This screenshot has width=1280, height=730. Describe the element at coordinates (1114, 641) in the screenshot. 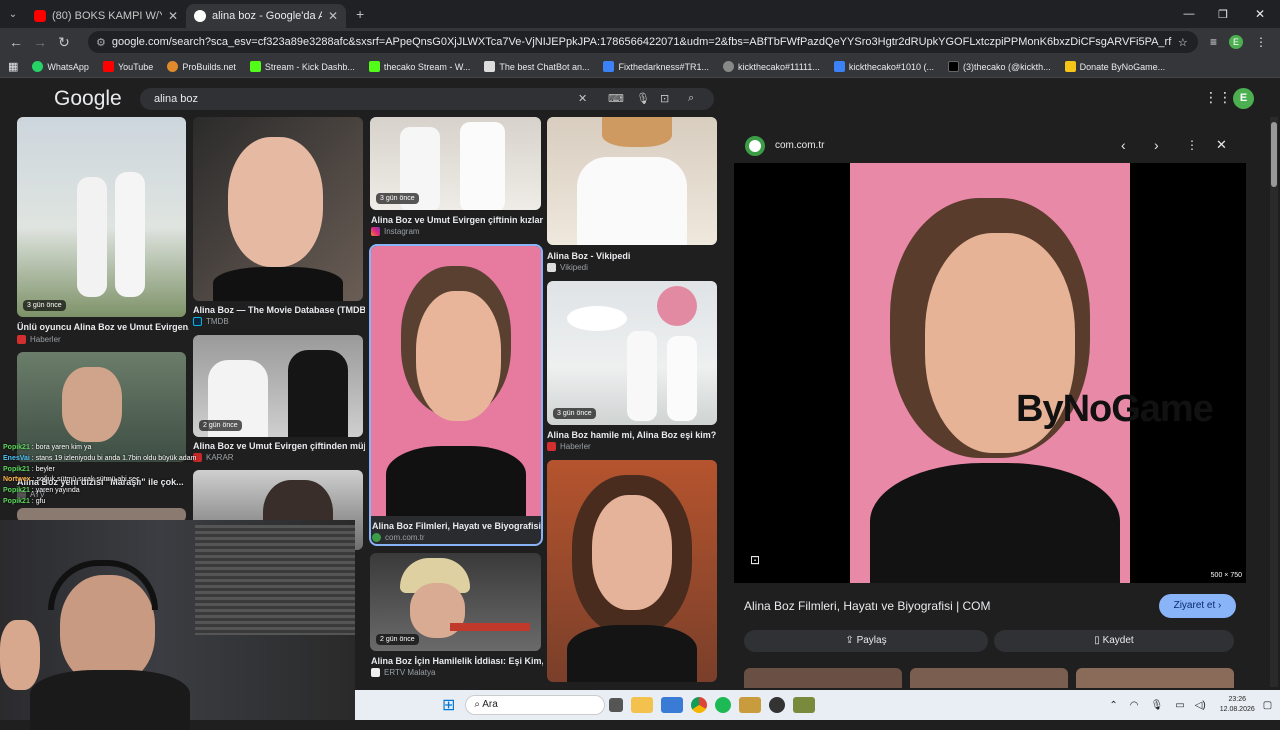

I see `save-button: ▯ Kaydet` at that location.